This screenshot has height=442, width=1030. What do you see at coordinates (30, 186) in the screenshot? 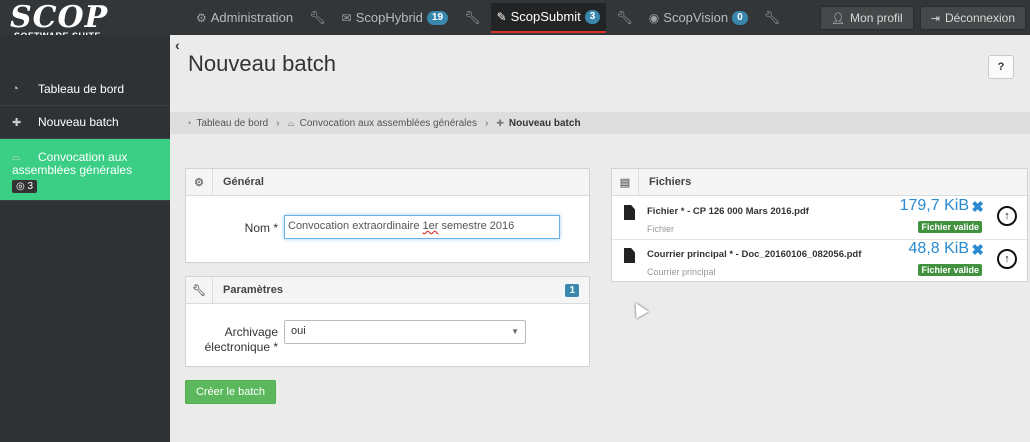
I see `count-value: 3` at bounding box center [30, 186].